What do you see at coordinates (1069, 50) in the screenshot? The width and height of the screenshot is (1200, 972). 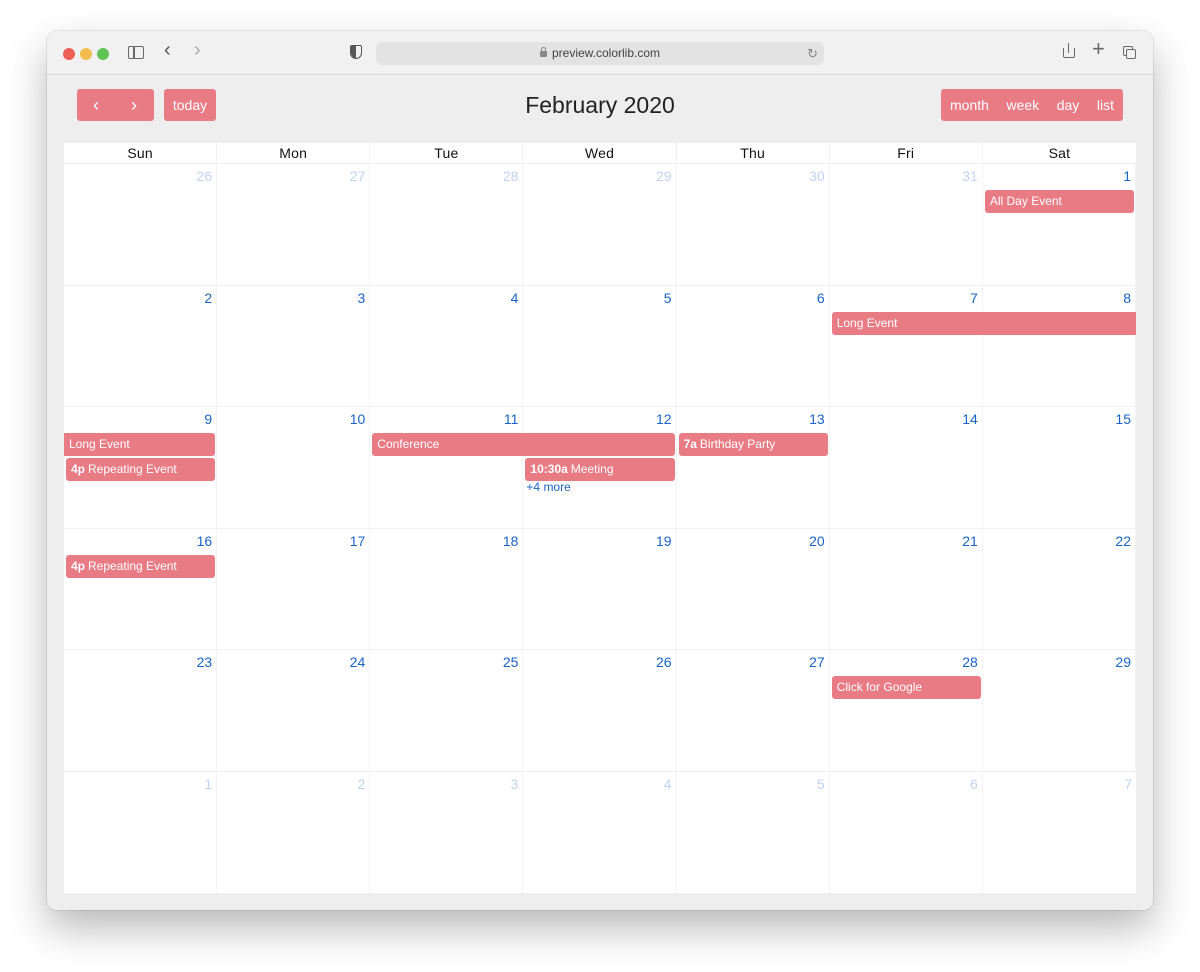 I see `share-icon` at bounding box center [1069, 50].